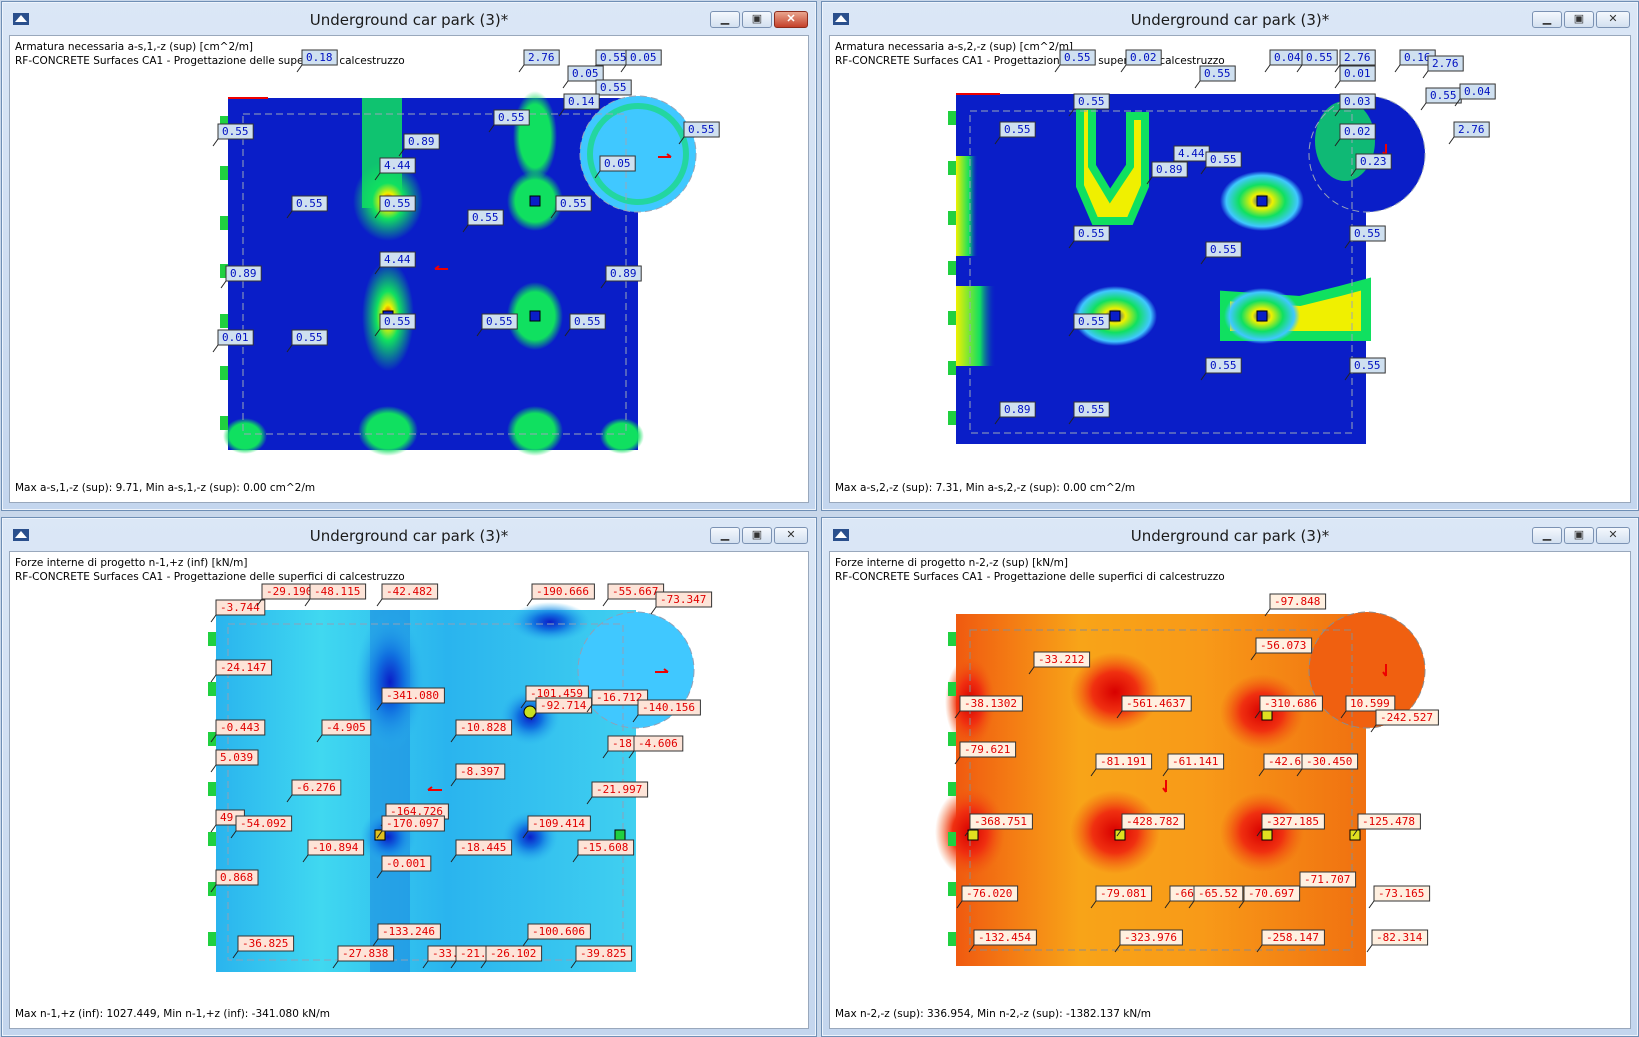 This screenshot has width=1639, height=1037. What do you see at coordinates (243, 667) in the screenshot?
I see `value-label-text: -24.147` at bounding box center [243, 667].